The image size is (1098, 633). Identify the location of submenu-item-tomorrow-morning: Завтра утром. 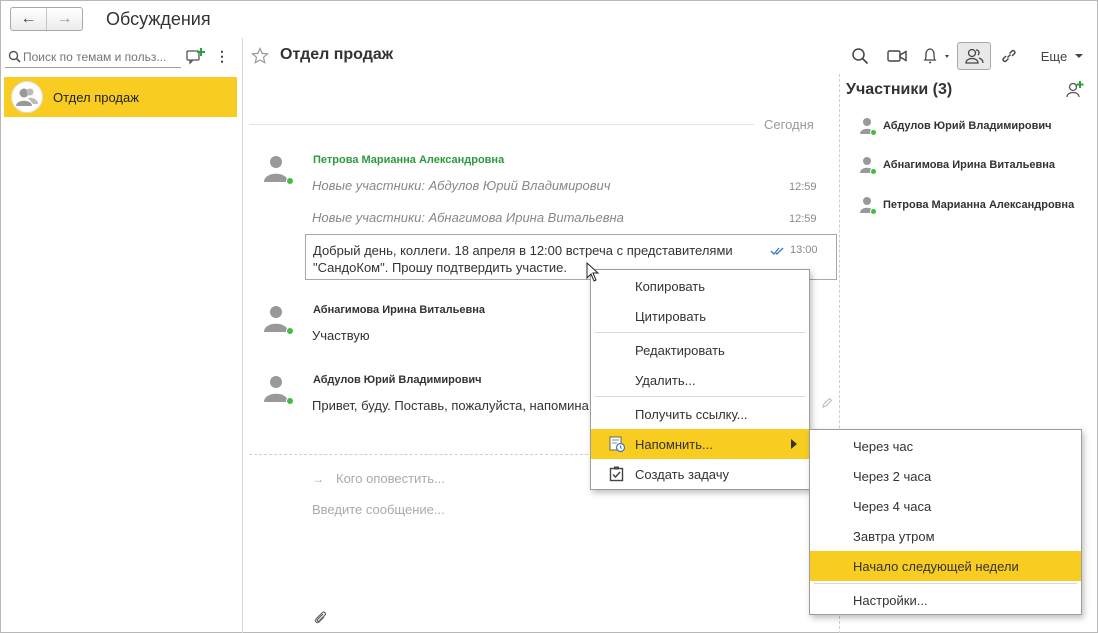
(945, 536).